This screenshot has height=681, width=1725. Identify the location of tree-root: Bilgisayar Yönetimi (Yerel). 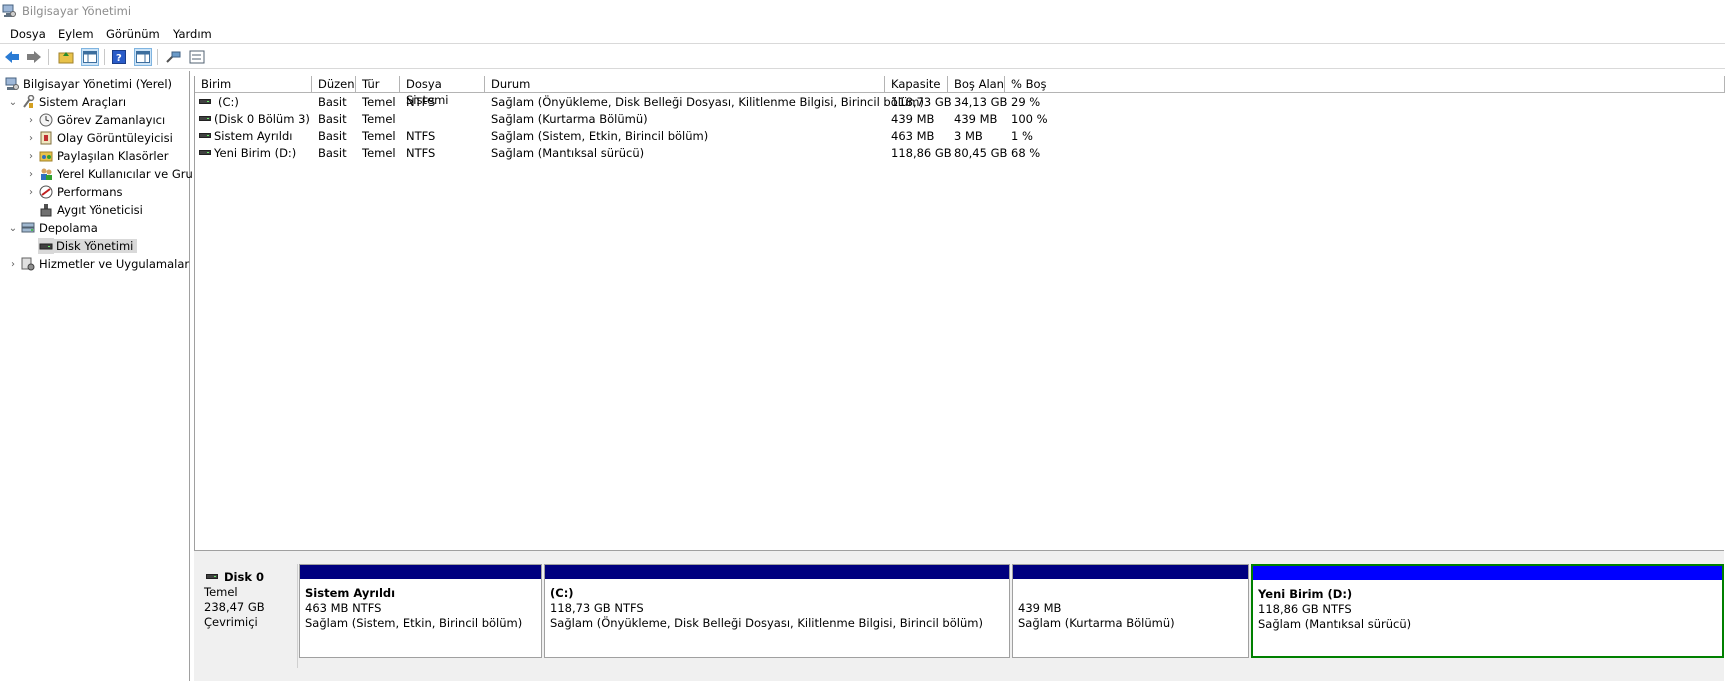
(88, 84).